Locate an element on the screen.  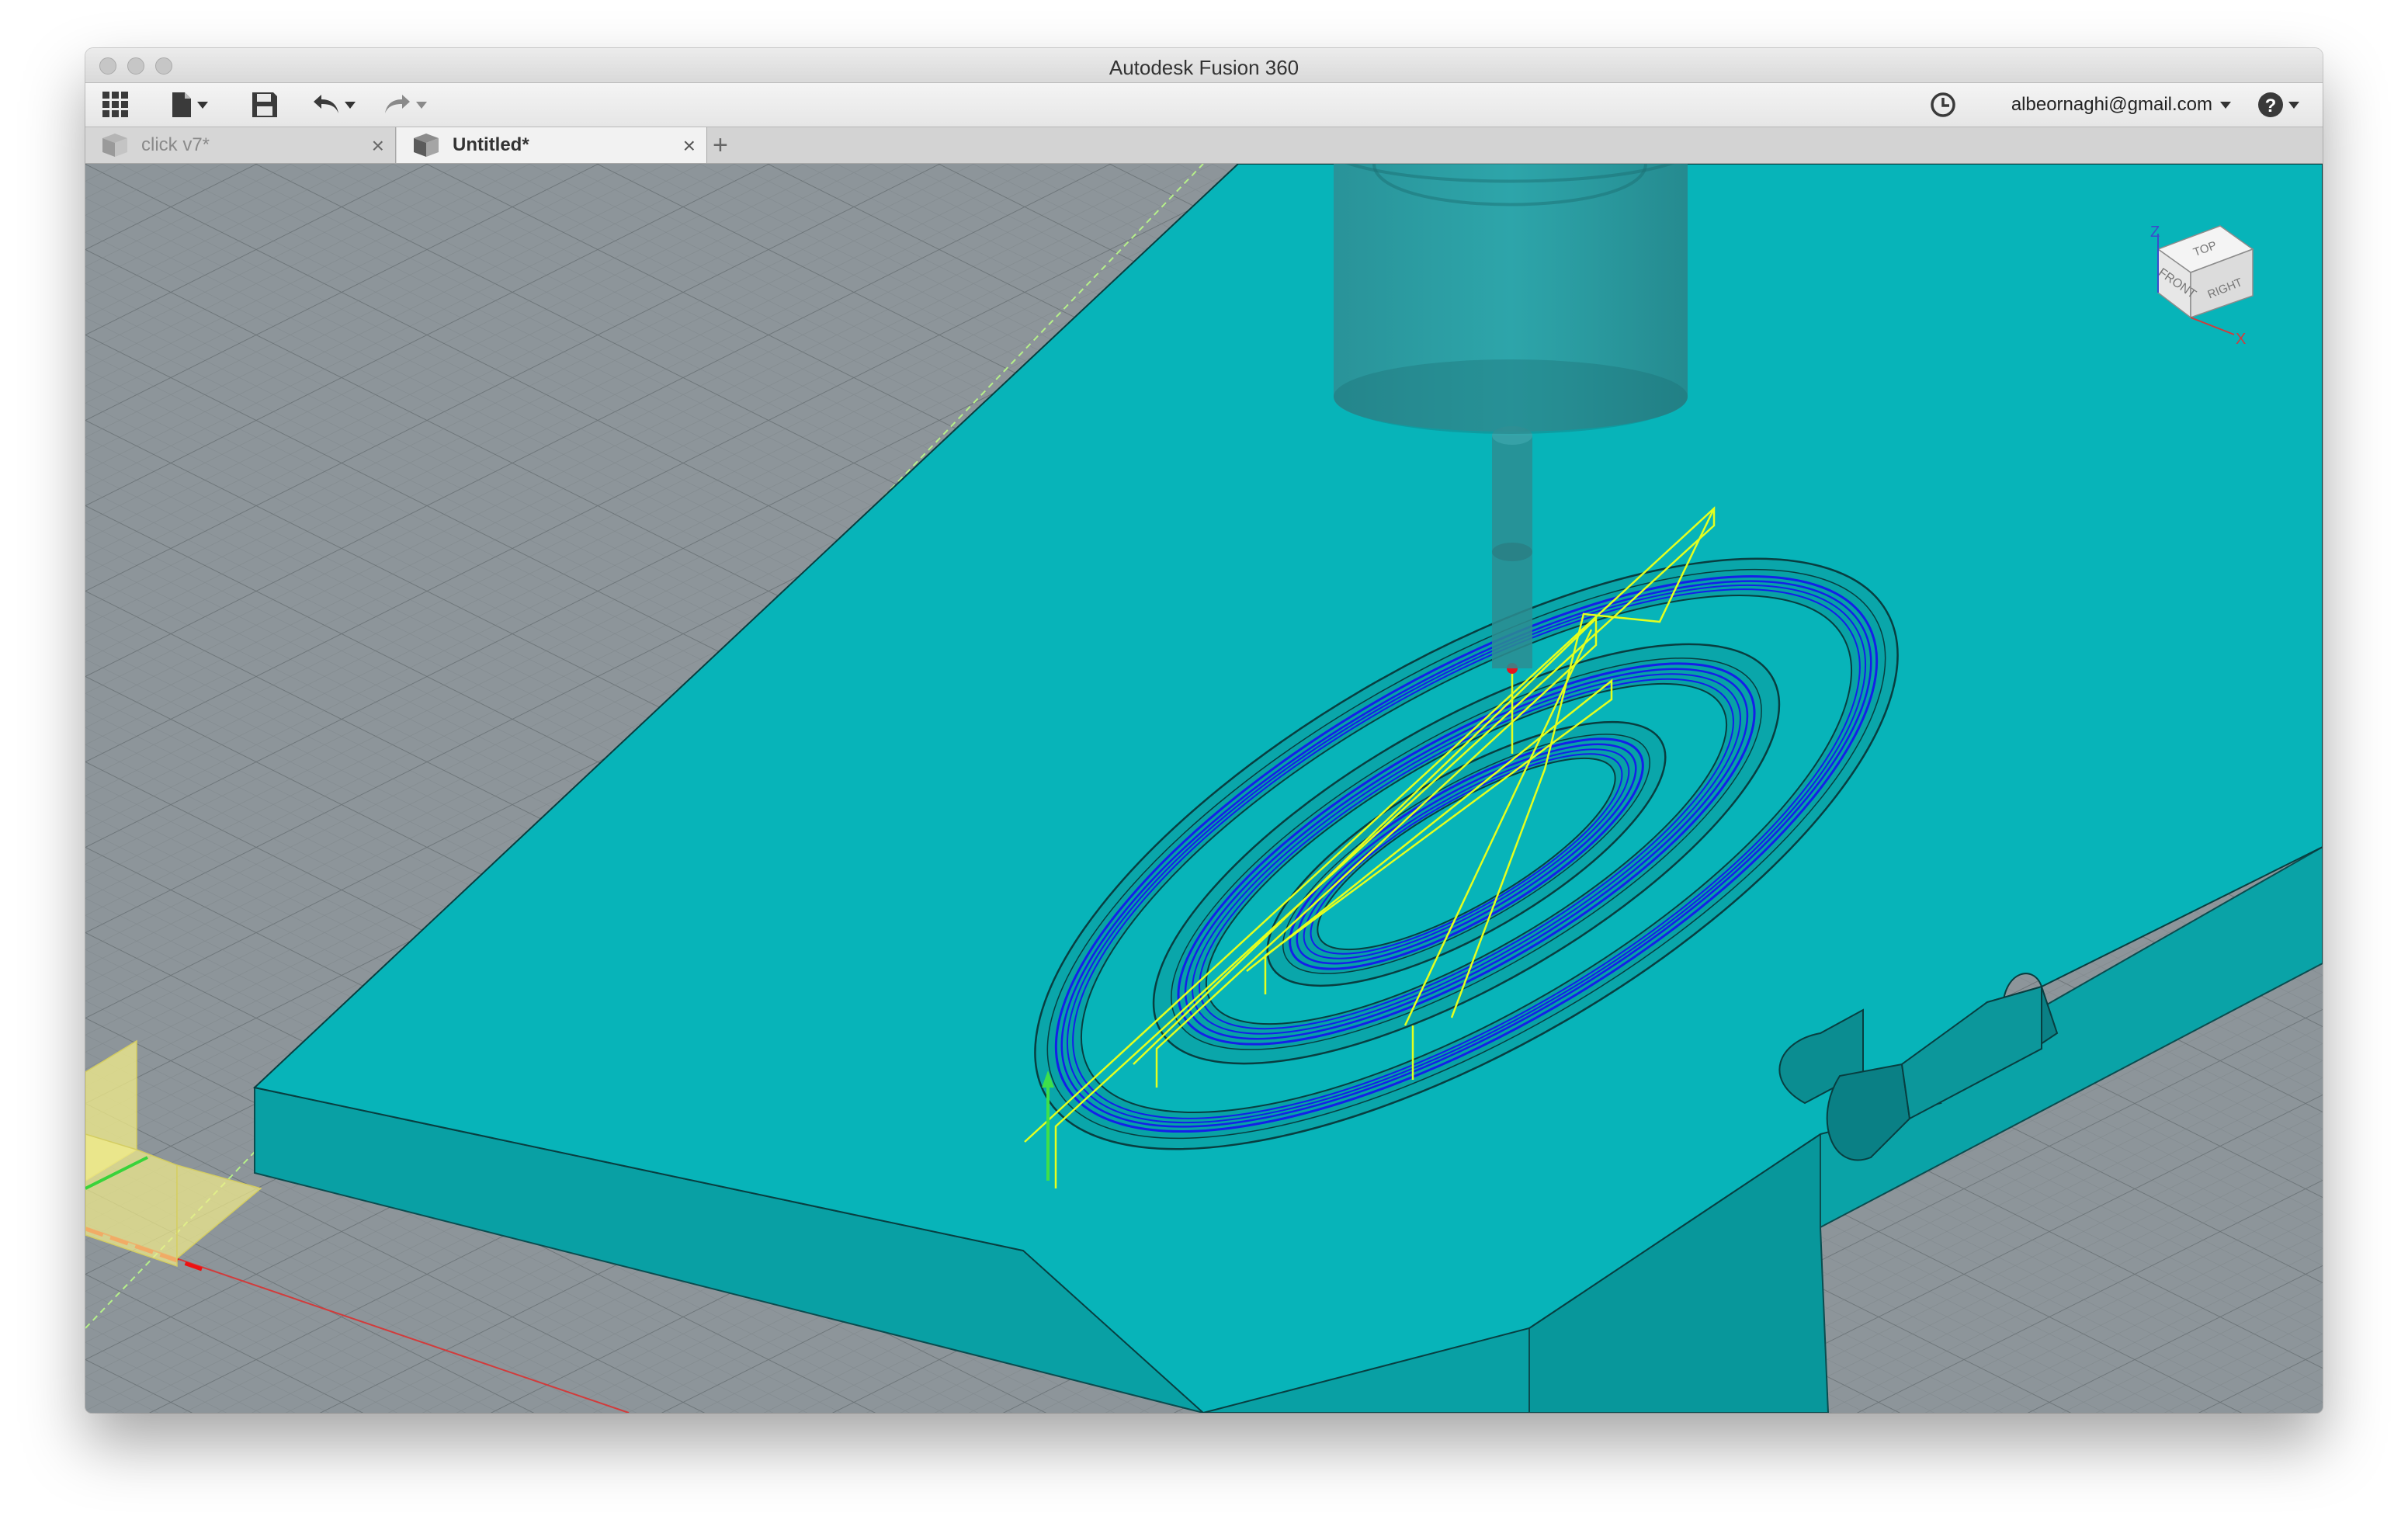
redo-icon is located at coordinates (398, 104).